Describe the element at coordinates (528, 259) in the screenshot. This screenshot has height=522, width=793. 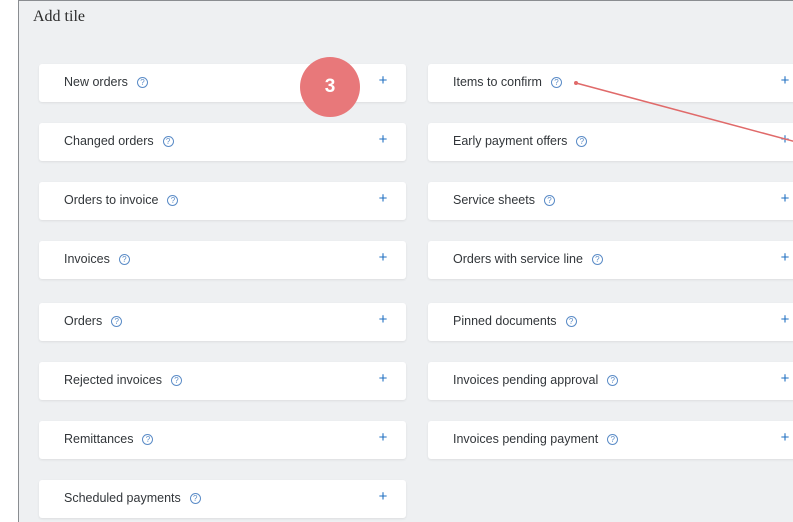
I see `tile-label: Orders with service line?` at that location.